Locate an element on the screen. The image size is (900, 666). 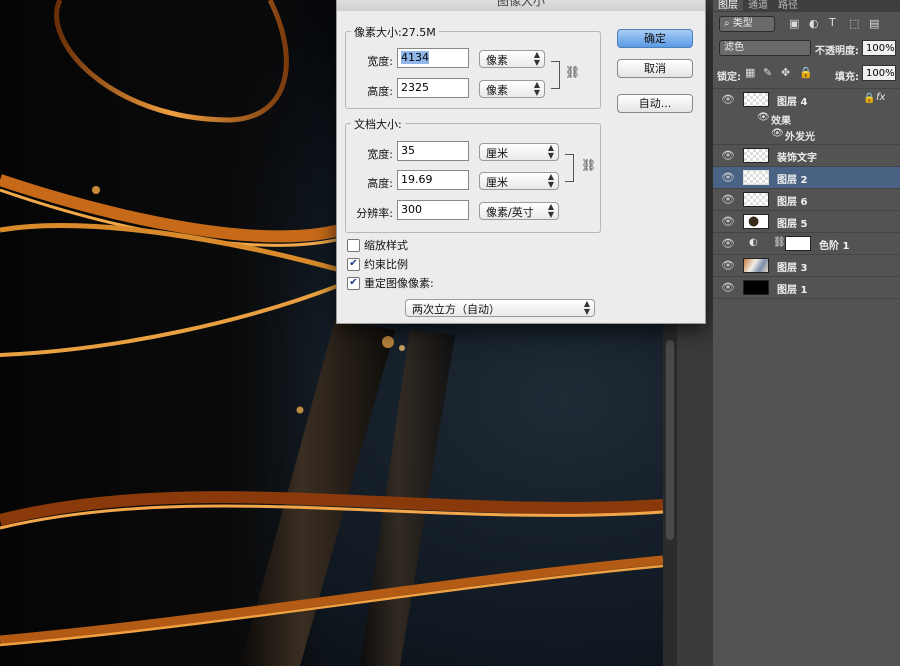
document-size-title: 文档大小: is located at coordinates (378, 124).